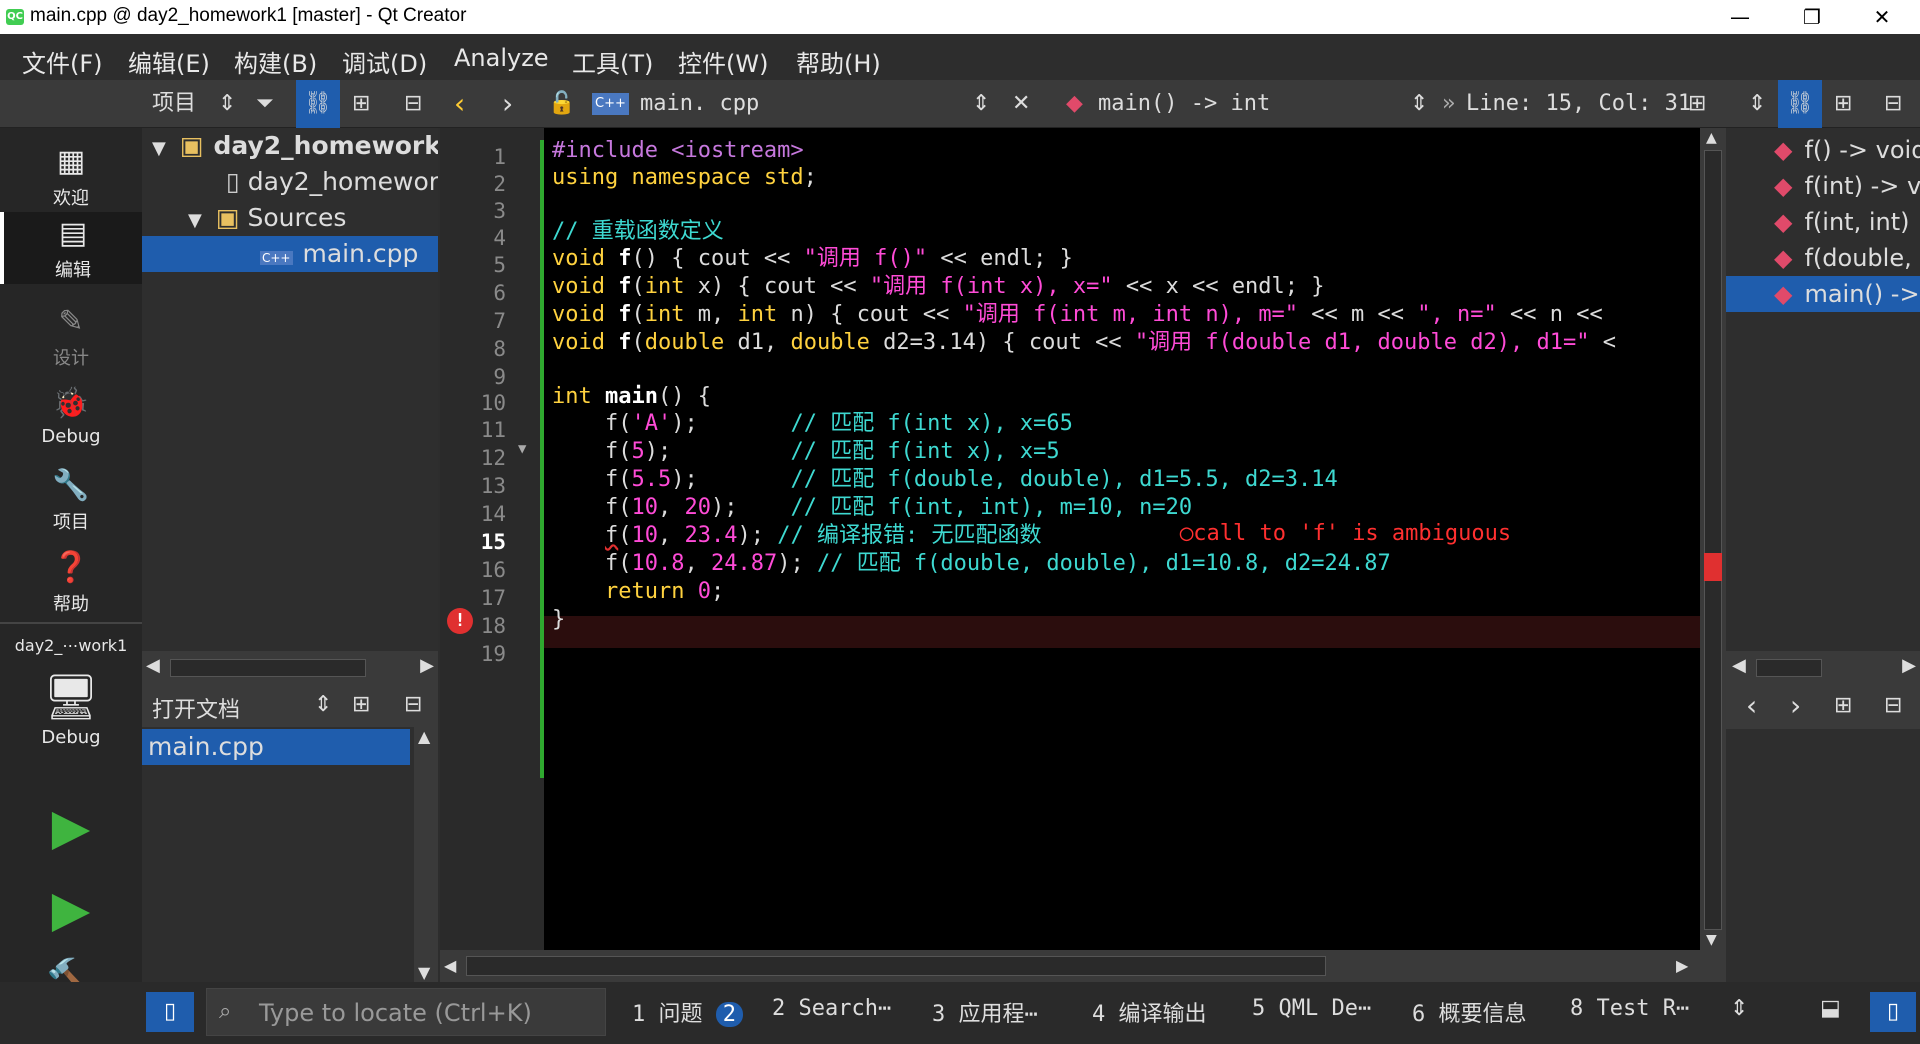 Image resolution: width=1920 pixels, height=1044 pixels. Describe the element at coordinates (1783, 294) in the screenshot. I see `function-symbol-icon: ◆` at that location.